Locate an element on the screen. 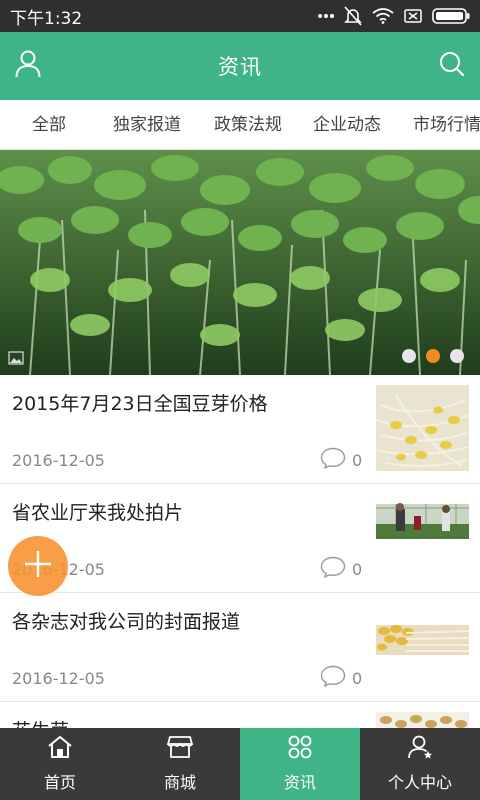  ellipsis-icon is located at coordinates (326, 16).